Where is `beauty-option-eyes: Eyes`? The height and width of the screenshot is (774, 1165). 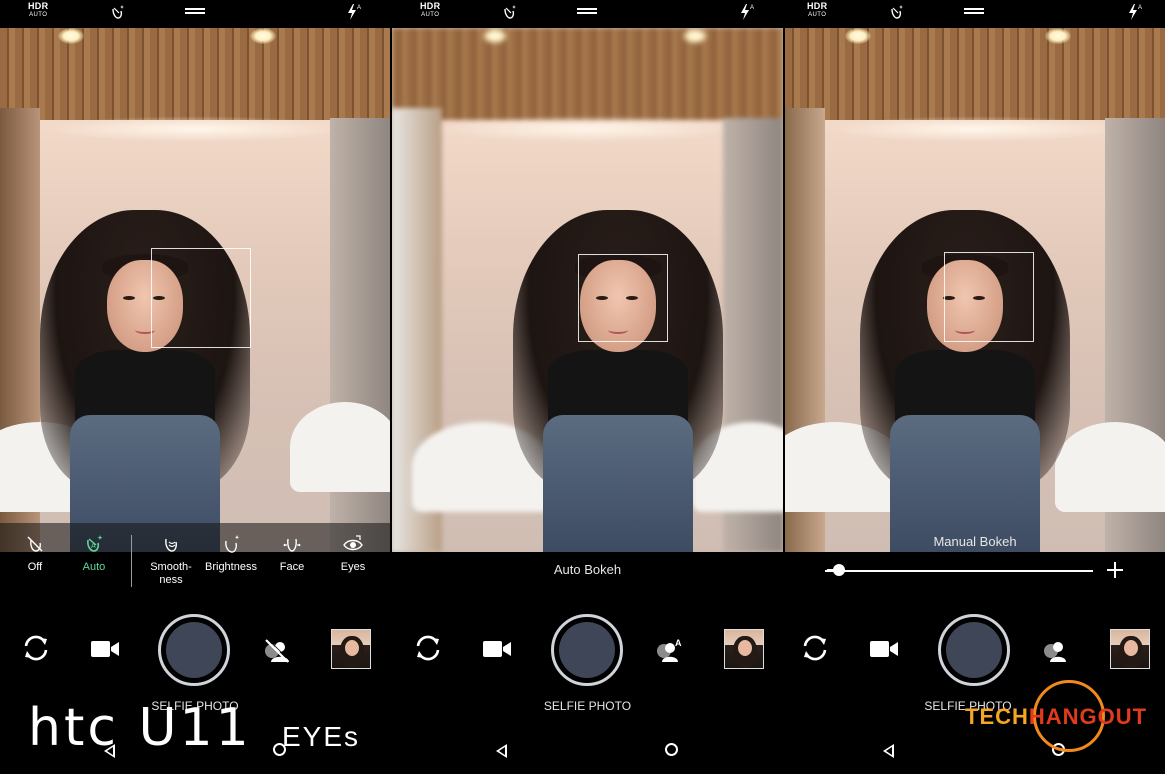 beauty-option-eyes: Eyes is located at coordinates (353, 553).